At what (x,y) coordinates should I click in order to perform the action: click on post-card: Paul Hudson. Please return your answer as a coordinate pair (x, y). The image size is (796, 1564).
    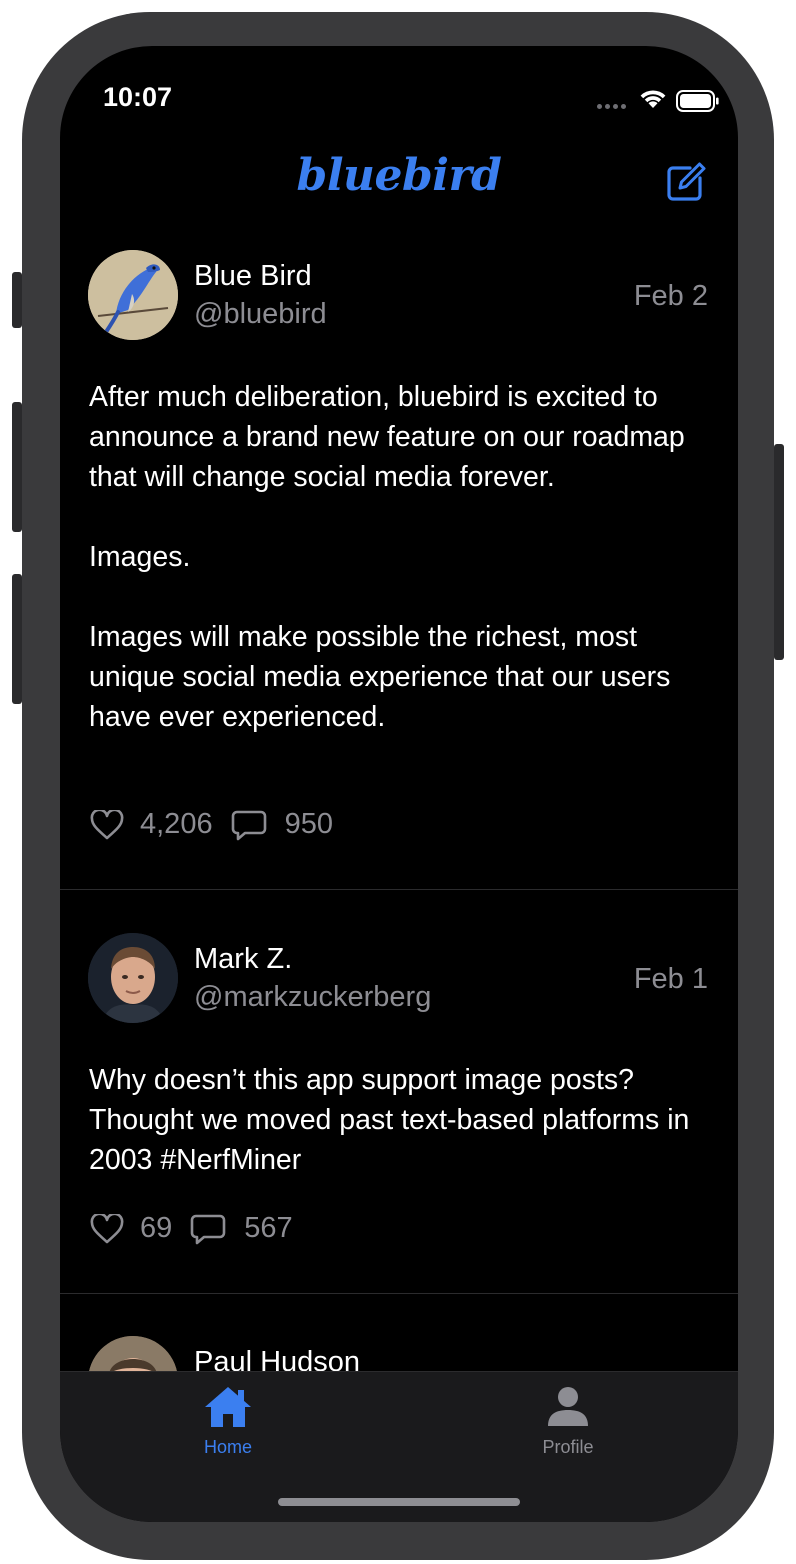
    Looking at the image, I should click on (399, 1334).